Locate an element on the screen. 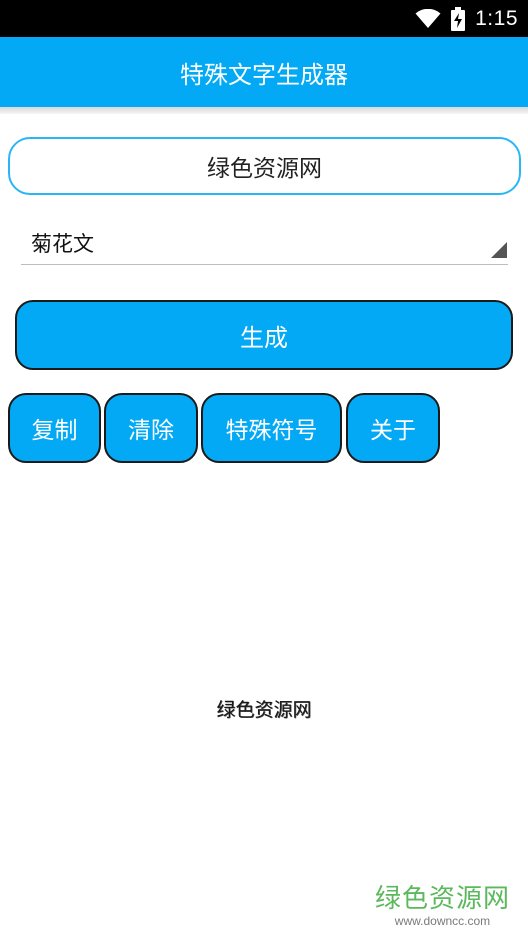  style-select: 菊花文 is located at coordinates (264, 243).